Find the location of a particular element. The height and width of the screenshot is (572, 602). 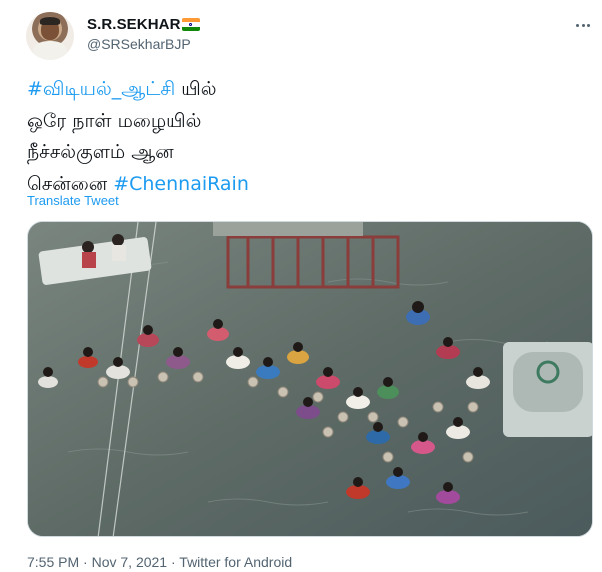

india-flag-icon is located at coordinates (191, 24).